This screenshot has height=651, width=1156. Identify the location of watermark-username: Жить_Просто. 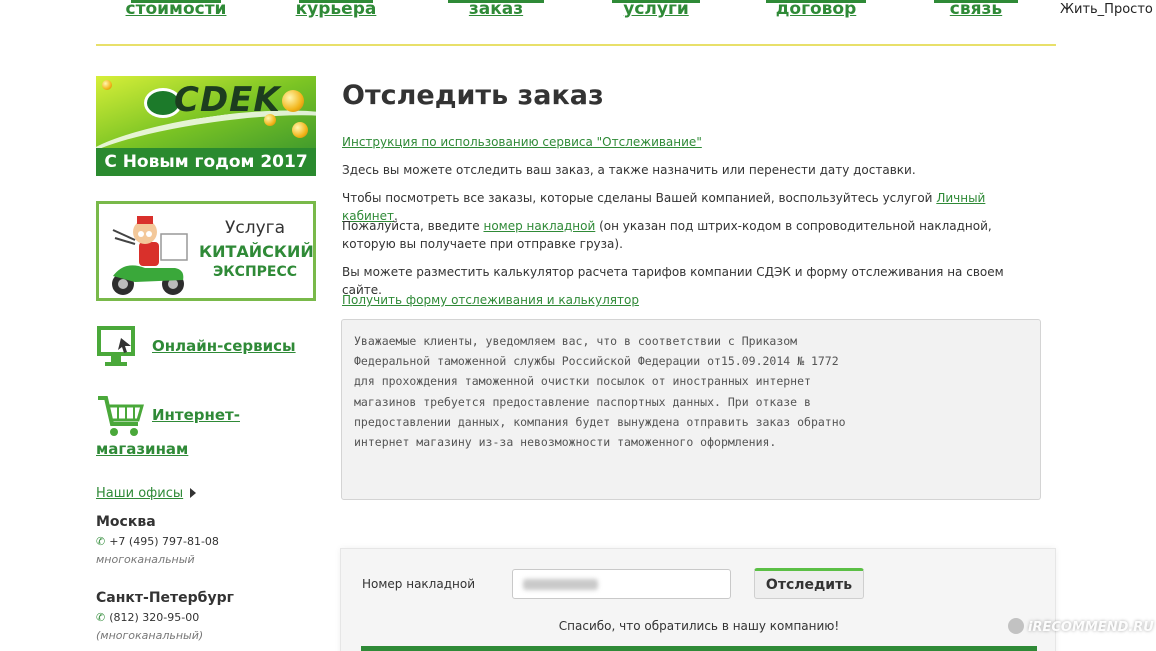
(1106, 9).